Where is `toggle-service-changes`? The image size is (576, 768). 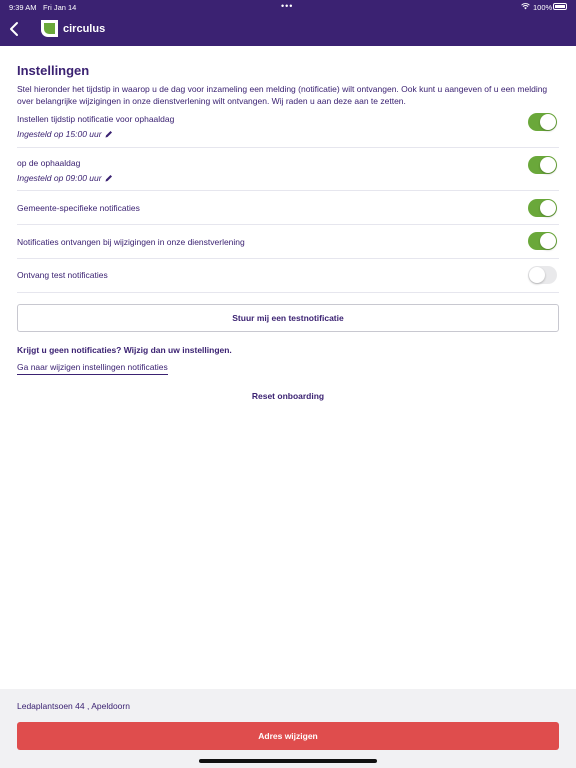 toggle-service-changes is located at coordinates (542, 241).